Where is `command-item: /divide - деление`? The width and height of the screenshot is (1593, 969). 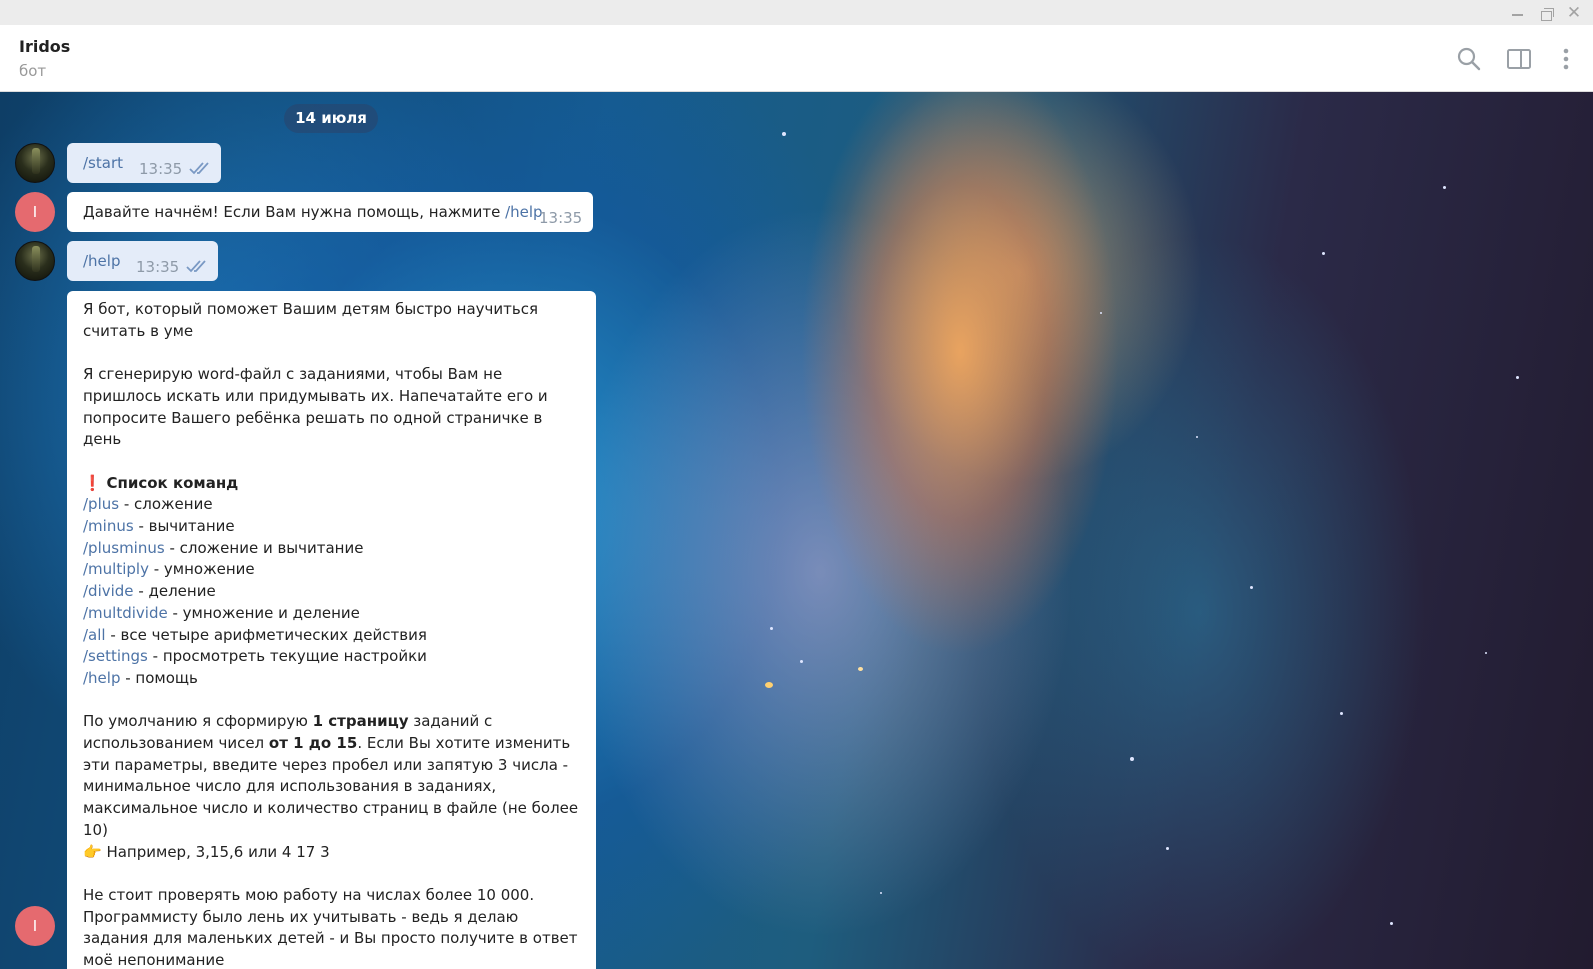
command-item: /divide - деление is located at coordinates (331, 592).